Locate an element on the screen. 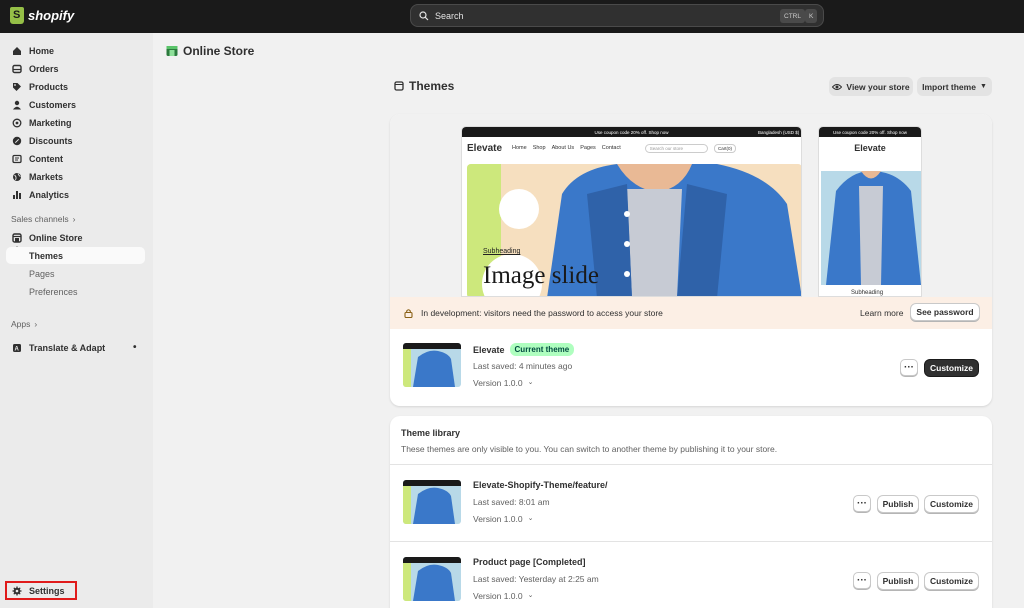 This screenshot has width=1024, height=608. chevron-right-icon: › is located at coordinates (74, 219).